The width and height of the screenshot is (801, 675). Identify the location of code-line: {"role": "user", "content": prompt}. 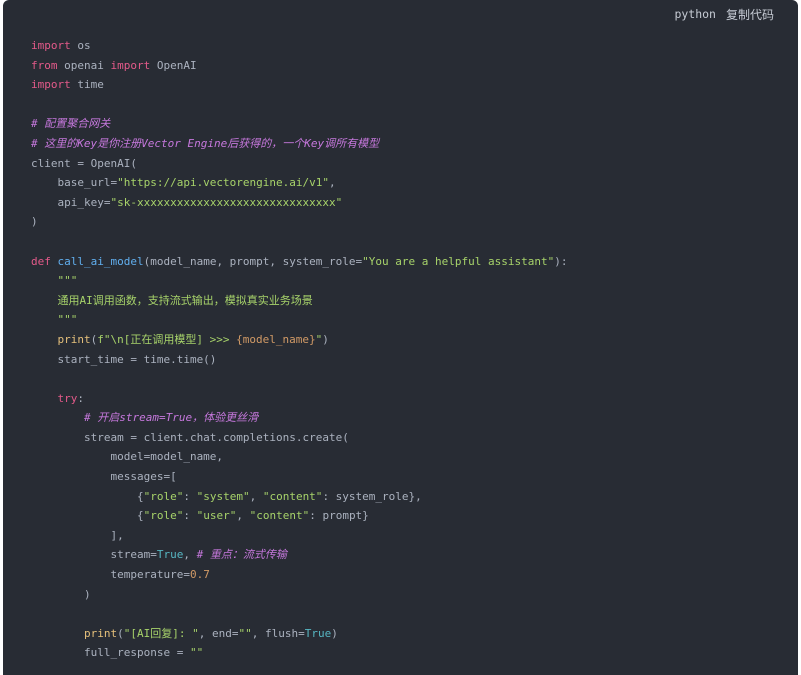
(299, 516).